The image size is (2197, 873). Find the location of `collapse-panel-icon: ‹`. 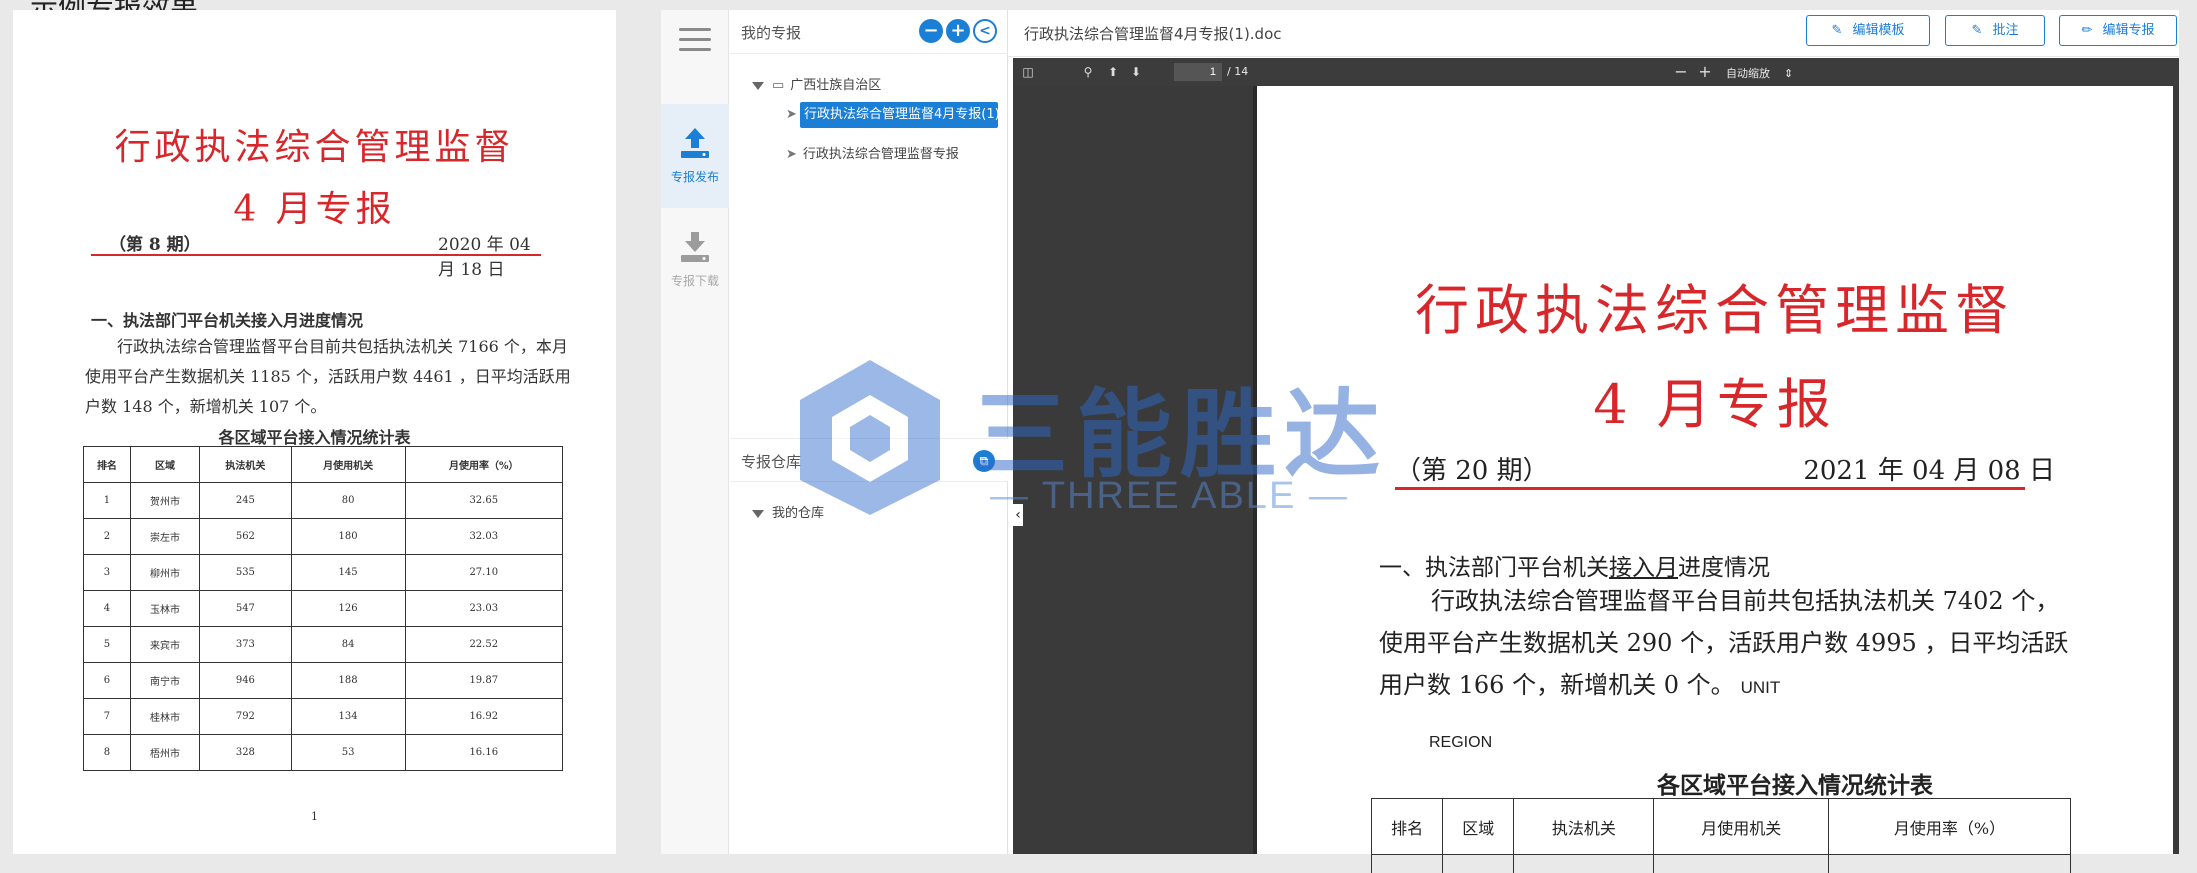

collapse-panel-icon: ‹ is located at coordinates (1018, 515).